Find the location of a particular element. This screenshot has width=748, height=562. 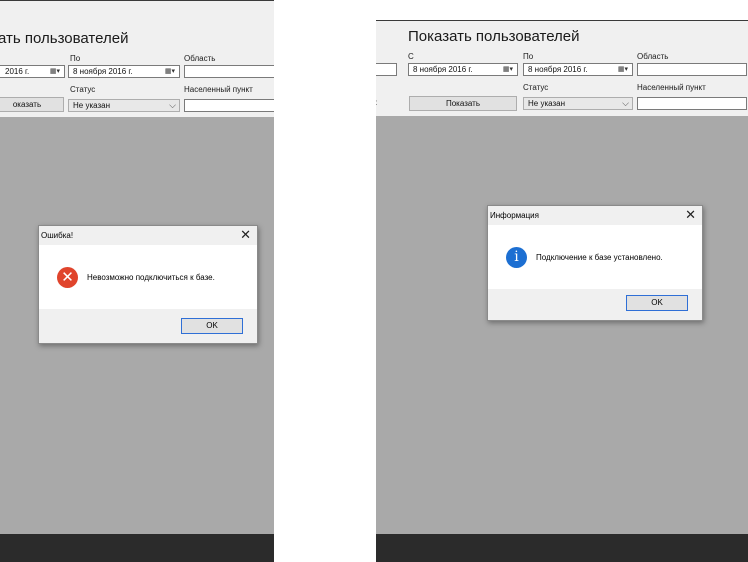

partial-input is located at coordinates (386, 69).